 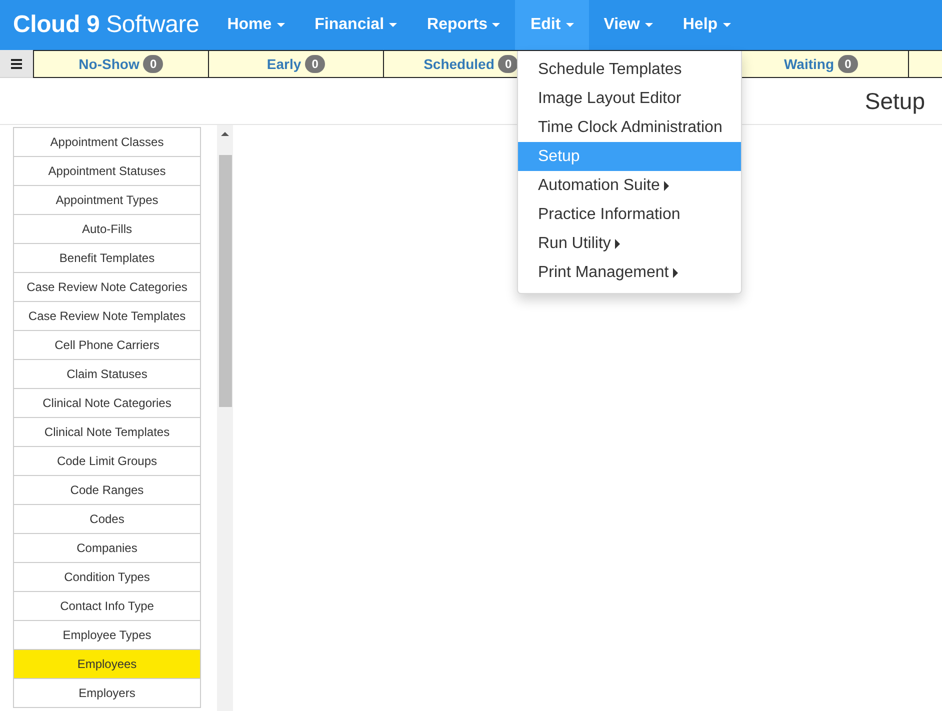 I want to click on scrollbar-track, so click(x=225, y=418).